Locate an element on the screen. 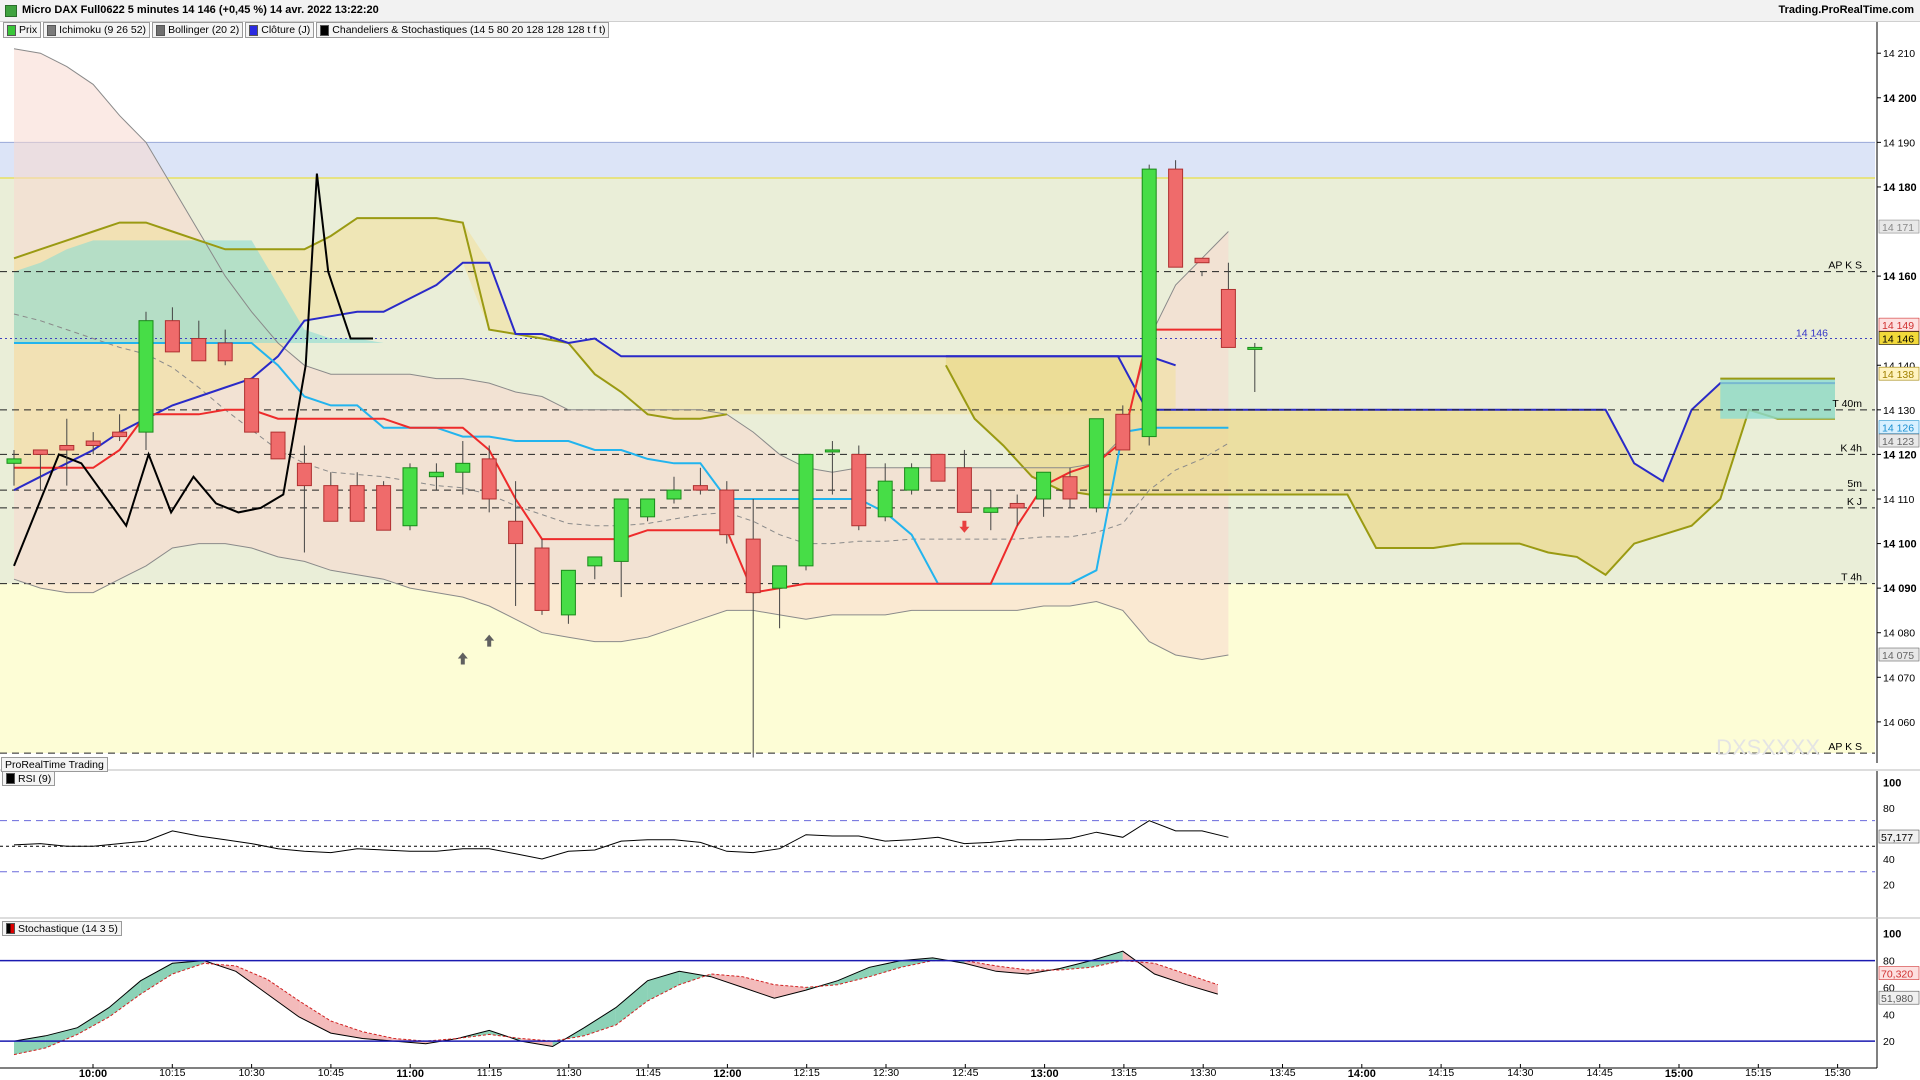 This screenshot has height=1080, width=1920. time-axis-label: 11:45 is located at coordinates (648, 1073).